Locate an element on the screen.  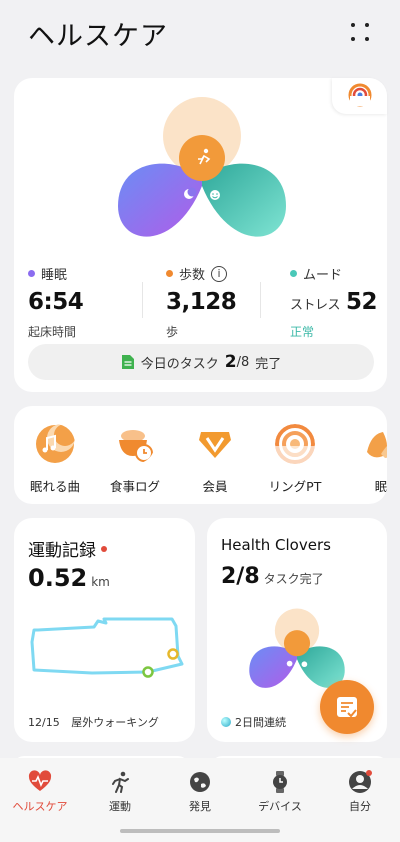
nav-healthcare: ヘルスケア is located at coordinates (40, 792).